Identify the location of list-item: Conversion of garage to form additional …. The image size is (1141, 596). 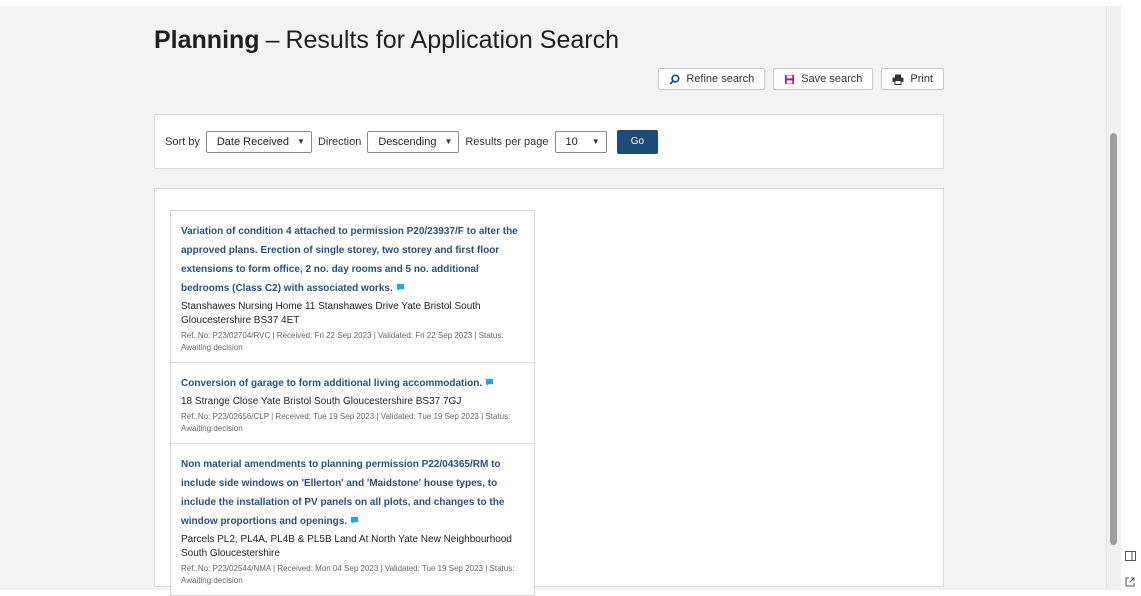
(352, 402).